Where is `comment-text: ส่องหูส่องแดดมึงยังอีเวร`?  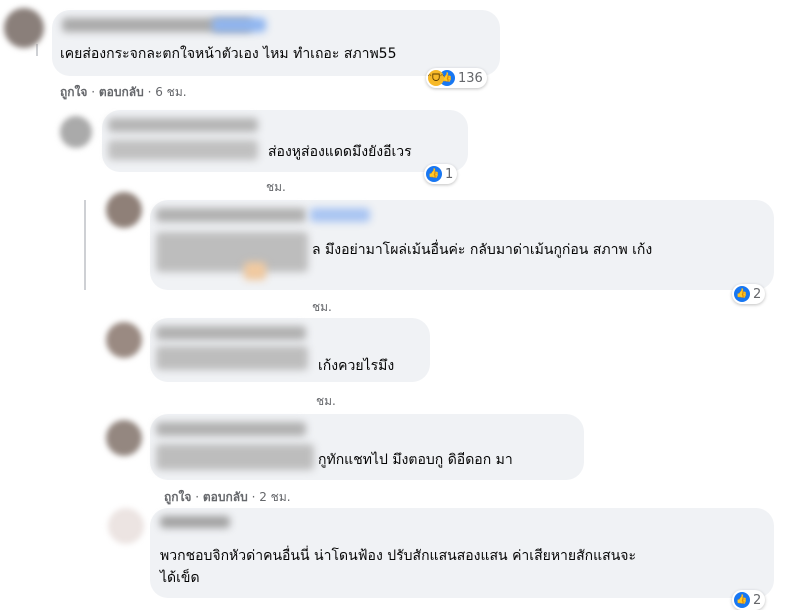 comment-text: ส่องหูส่องแดดมึงยังอีเวร is located at coordinates (340, 152).